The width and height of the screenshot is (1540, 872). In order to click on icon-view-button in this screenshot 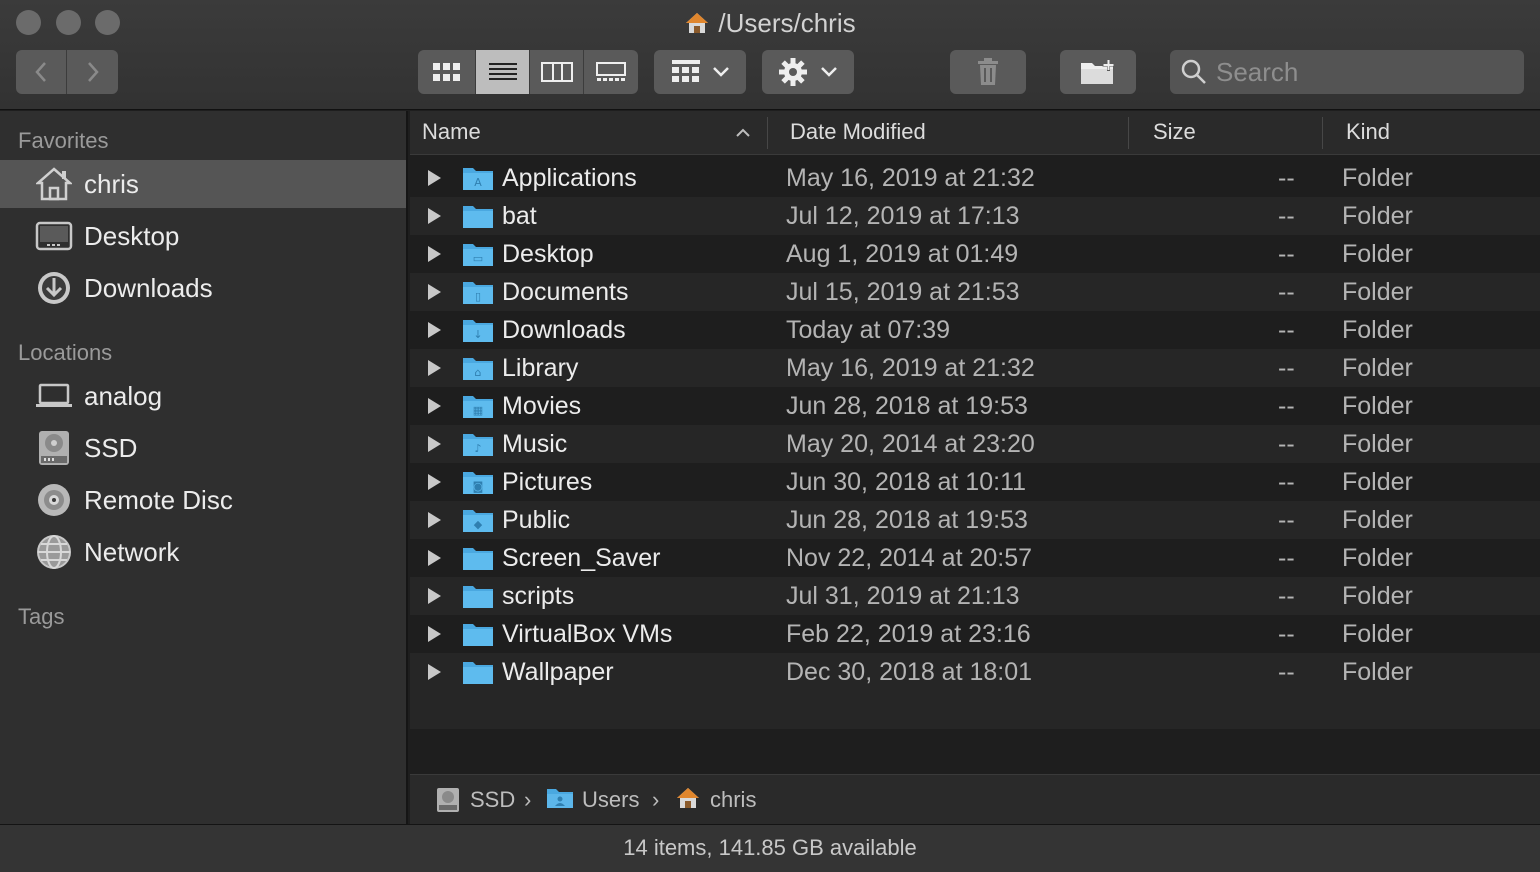, I will do `click(447, 72)`.